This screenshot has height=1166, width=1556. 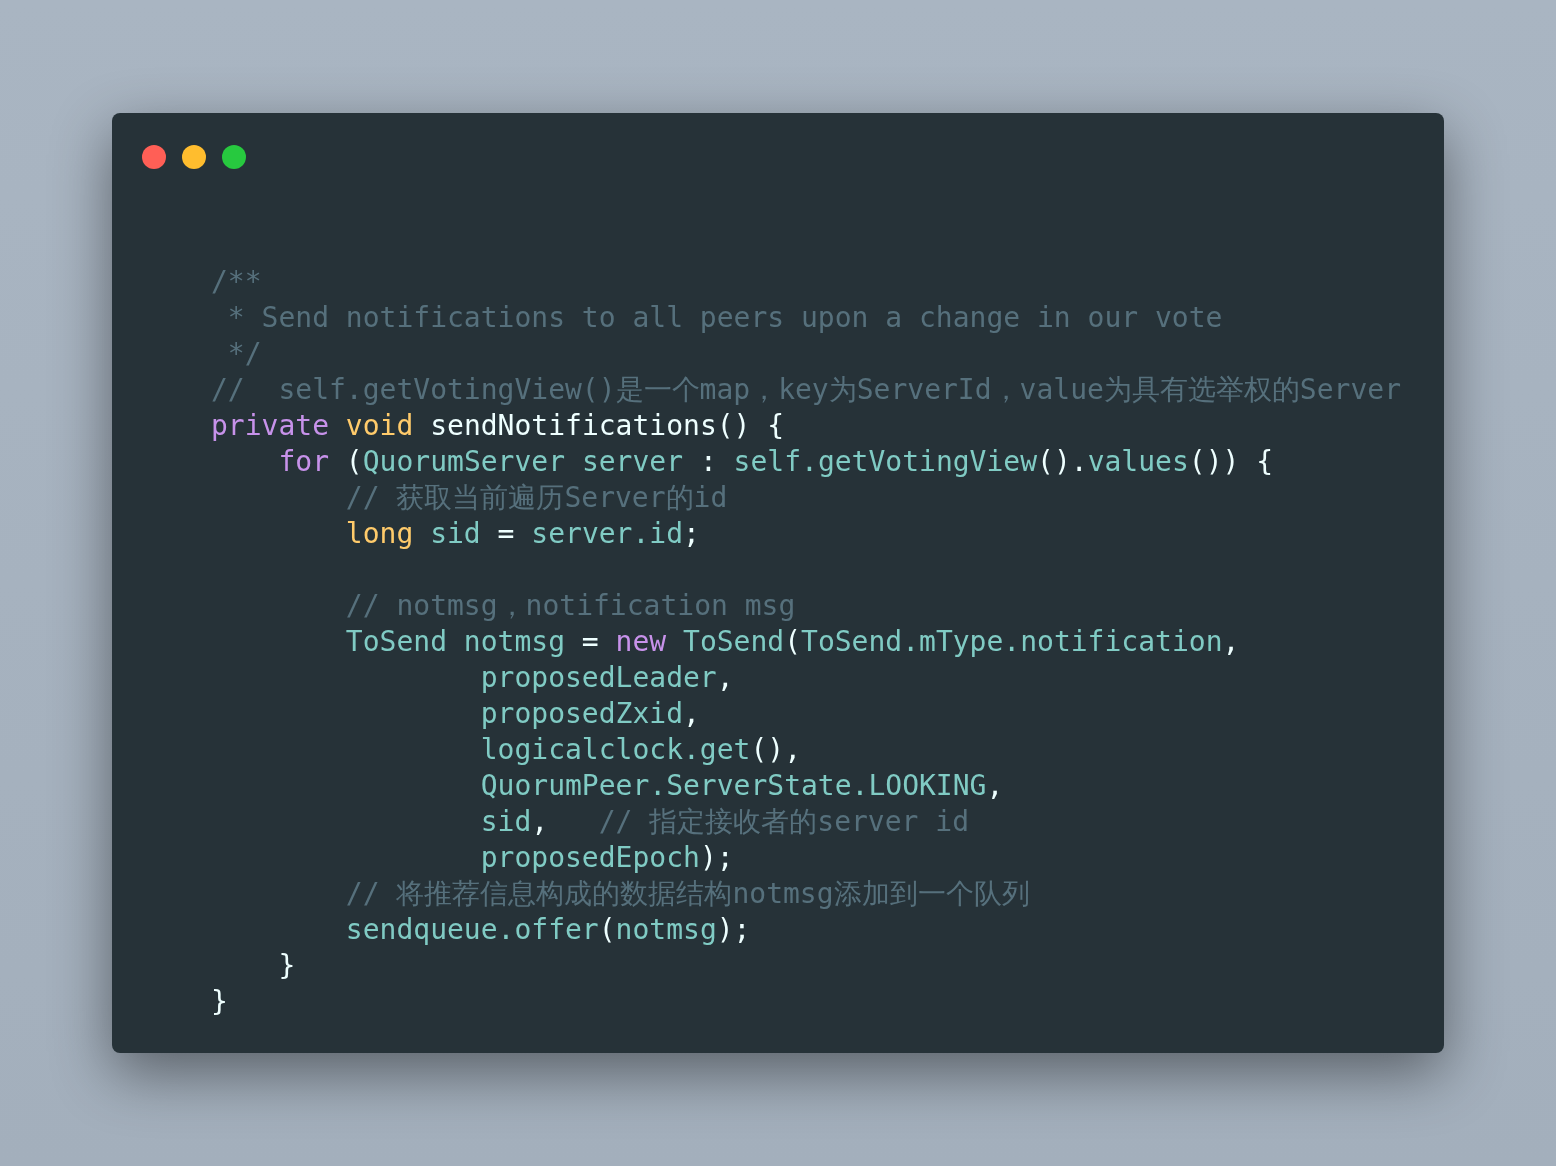 What do you see at coordinates (691, 534) in the screenshot?
I see `code-punctuation: ;` at bounding box center [691, 534].